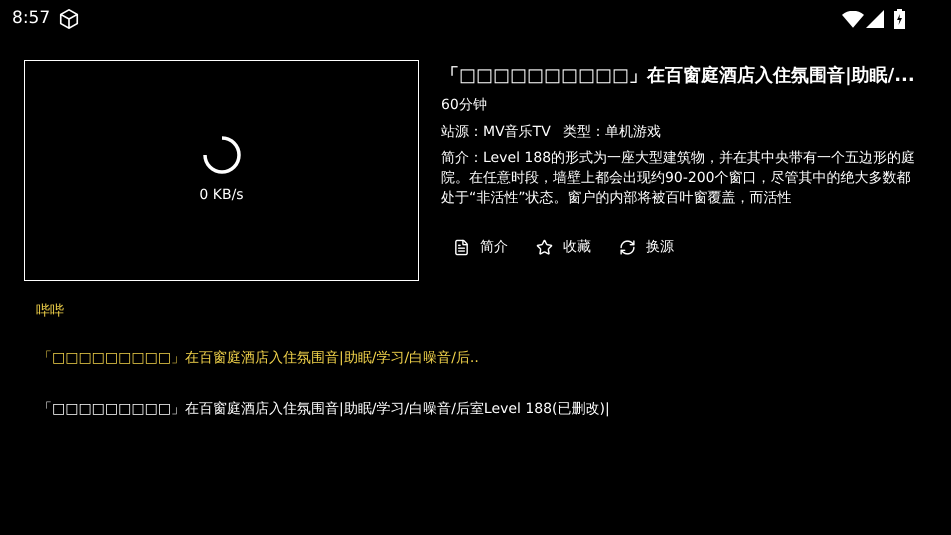 The width and height of the screenshot is (951, 535). I want to click on source-tab: 哔哔, so click(50, 311).